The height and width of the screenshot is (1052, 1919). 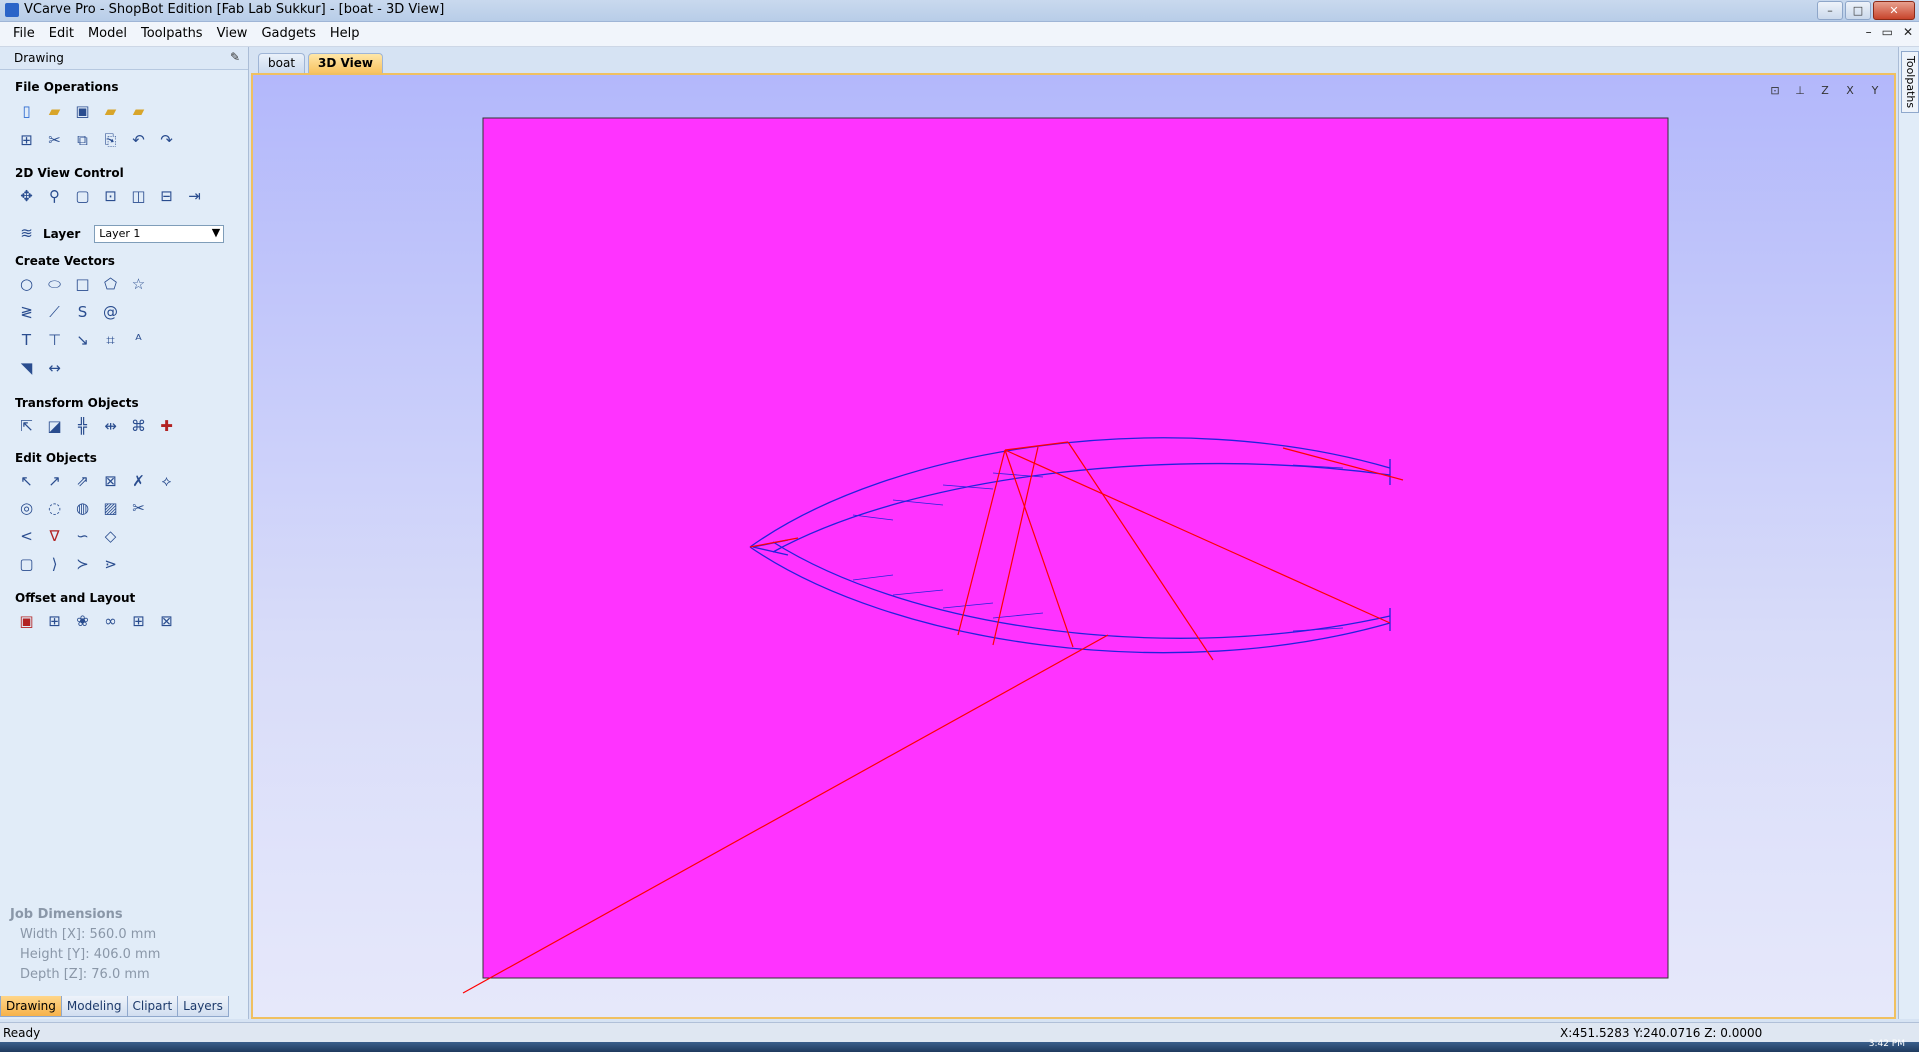 What do you see at coordinates (24, 33) in the screenshot?
I see `menu-file: File` at bounding box center [24, 33].